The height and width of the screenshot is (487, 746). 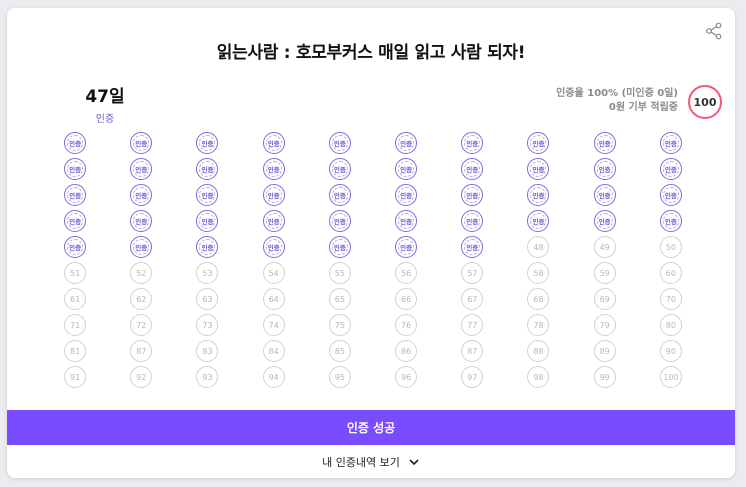 What do you see at coordinates (605, 299) in the screenshot?
I see `day-cell: 69` at bounding box center [605, 299].